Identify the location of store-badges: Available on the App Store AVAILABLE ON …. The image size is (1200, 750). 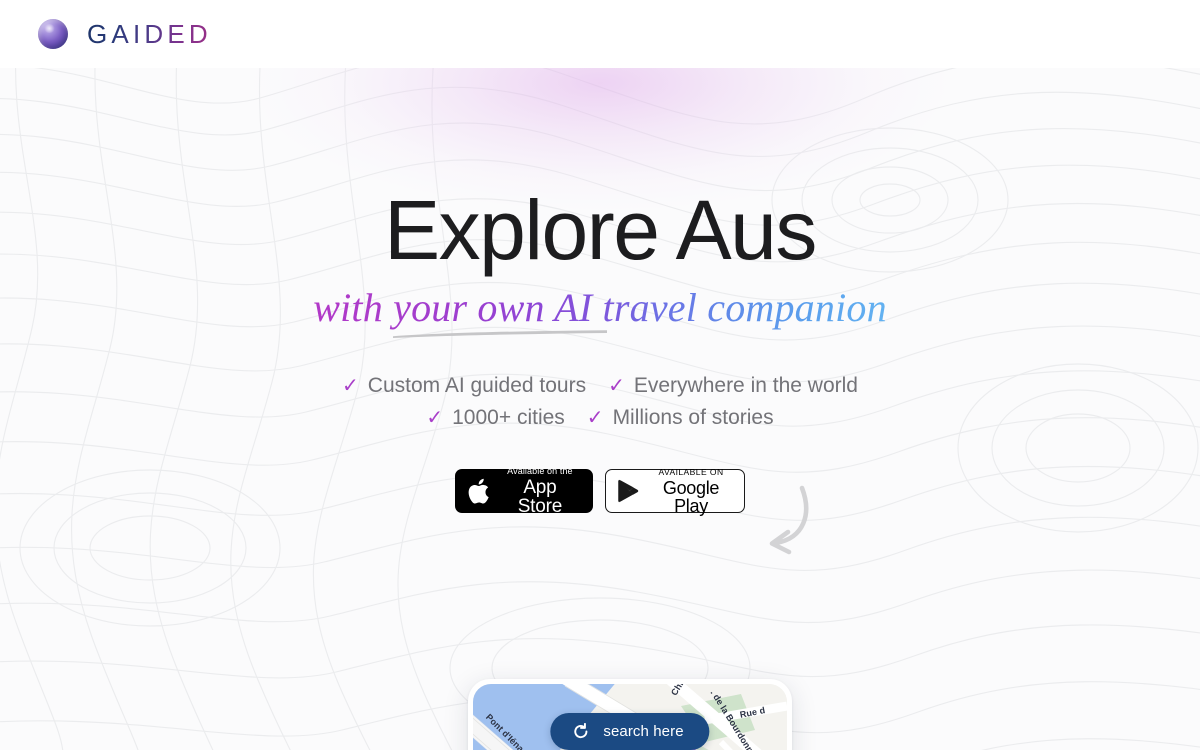
(600, 491).